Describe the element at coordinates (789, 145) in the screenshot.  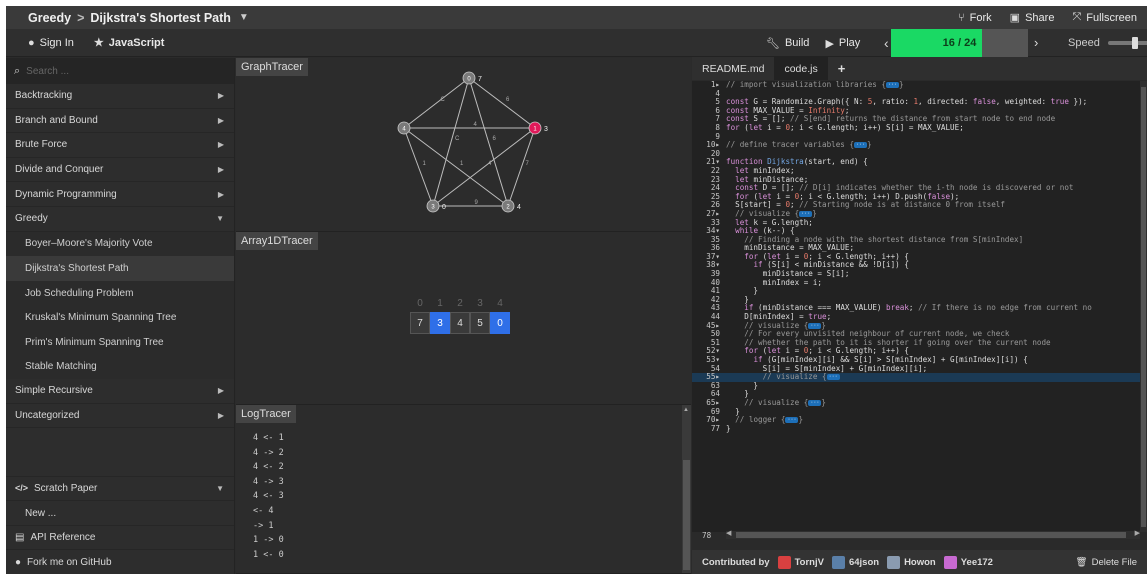
I see `code-line: 10▸// define tracer variables {···}` at that location.